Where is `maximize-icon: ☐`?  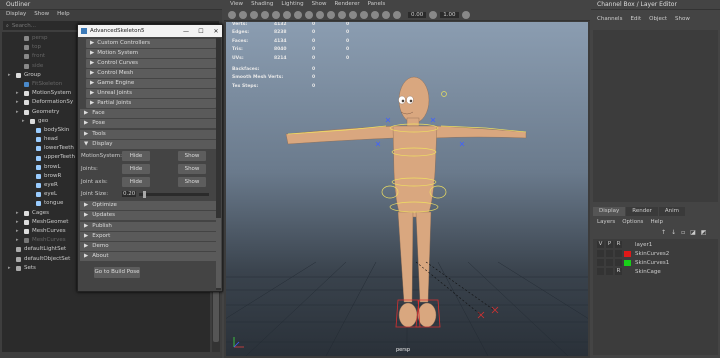
maximize-icon: ☐ is located at coordinates (201, 31).